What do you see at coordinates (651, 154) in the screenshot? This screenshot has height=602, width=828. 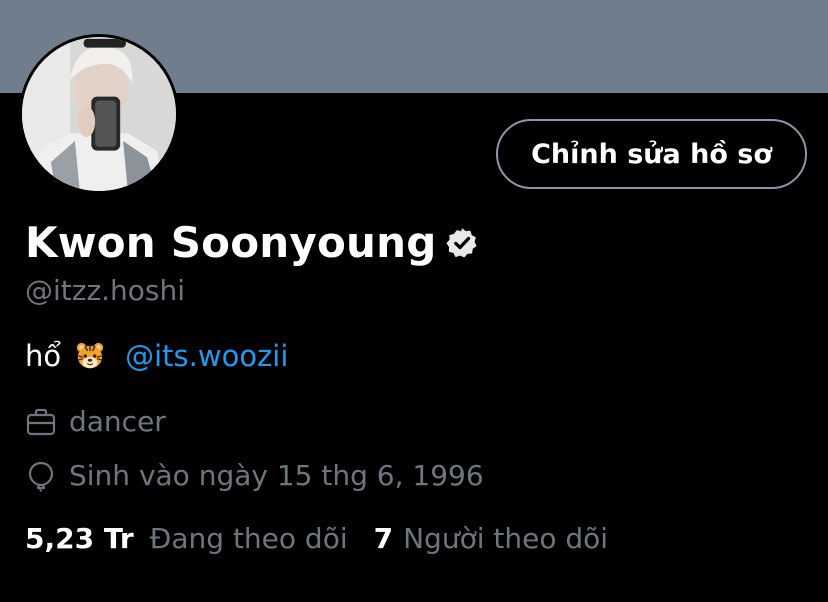 I see `edit-profile-button: Chỉnh sửa hồ sơ` at bounding box center [651, 154].